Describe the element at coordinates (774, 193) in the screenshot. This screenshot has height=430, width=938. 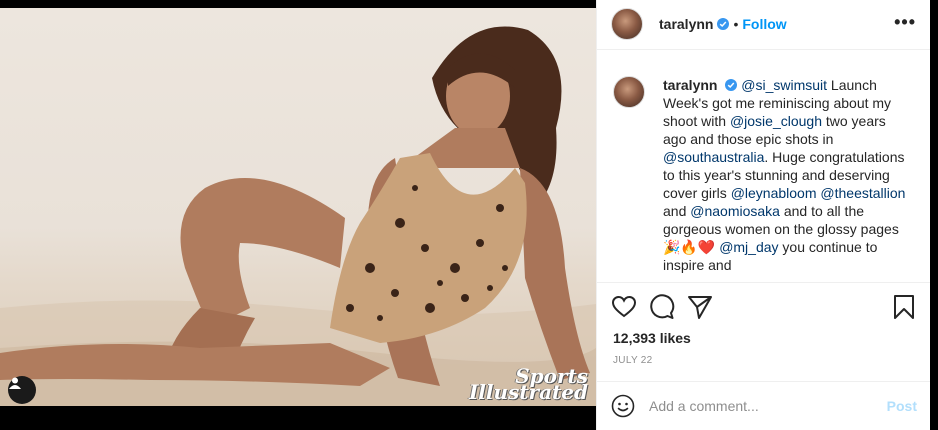
I see `mention-link: @leynabloom` at that location.